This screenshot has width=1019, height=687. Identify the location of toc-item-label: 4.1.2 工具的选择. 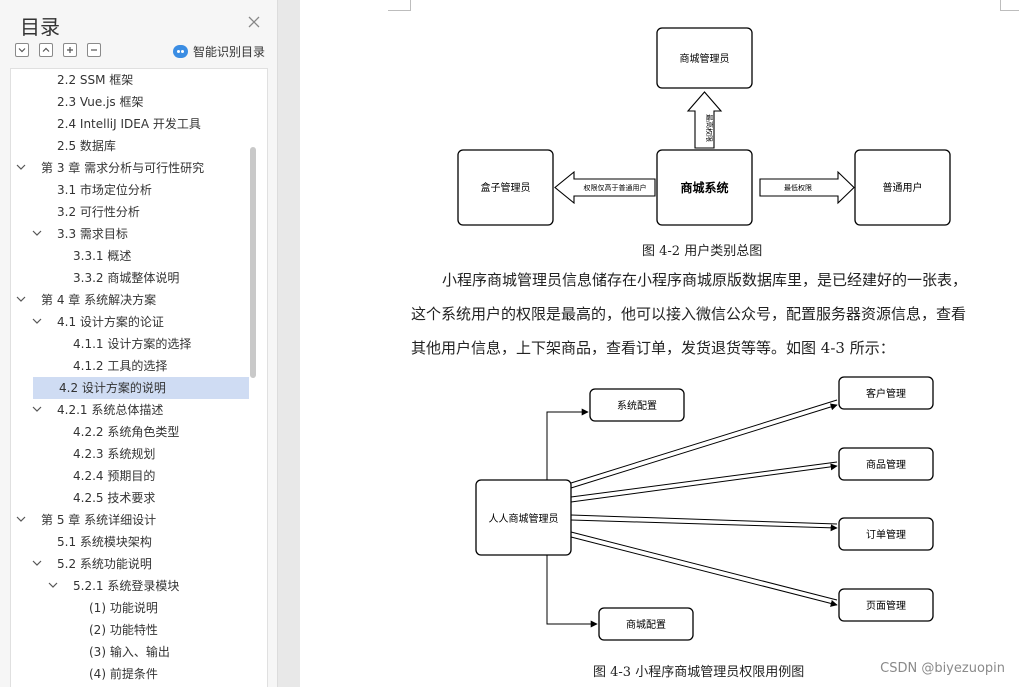
(120, 366).